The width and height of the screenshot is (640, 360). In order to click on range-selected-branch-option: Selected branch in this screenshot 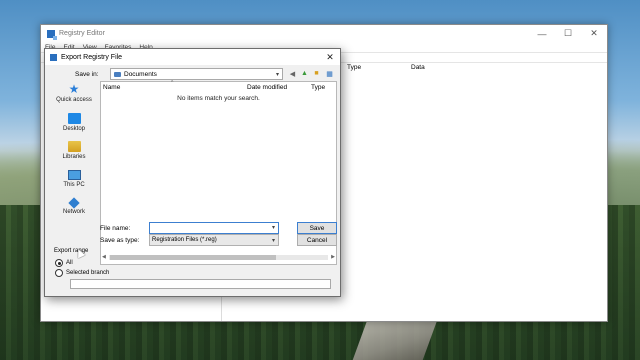, I will do `click(82, 273)`.